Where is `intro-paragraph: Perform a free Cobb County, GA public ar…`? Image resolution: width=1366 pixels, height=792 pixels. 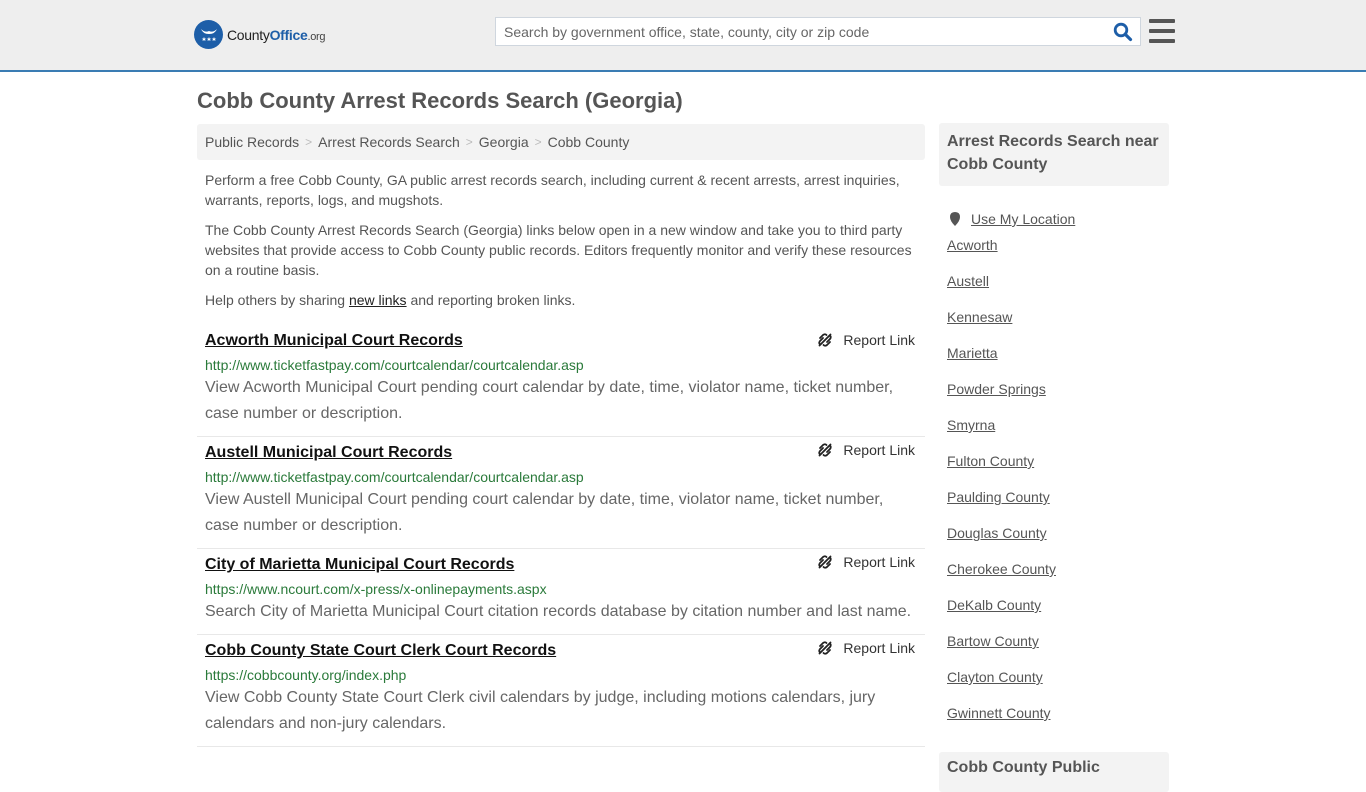 intro-paragraph: Perform a free Cobb County, GA public ar… is located at coordinates (552, 190).